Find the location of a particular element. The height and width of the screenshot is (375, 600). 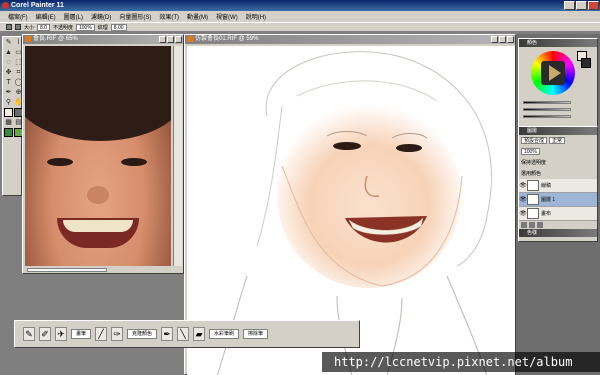

photo-horizontal-scrollbar is located at coordinates (98, 269).